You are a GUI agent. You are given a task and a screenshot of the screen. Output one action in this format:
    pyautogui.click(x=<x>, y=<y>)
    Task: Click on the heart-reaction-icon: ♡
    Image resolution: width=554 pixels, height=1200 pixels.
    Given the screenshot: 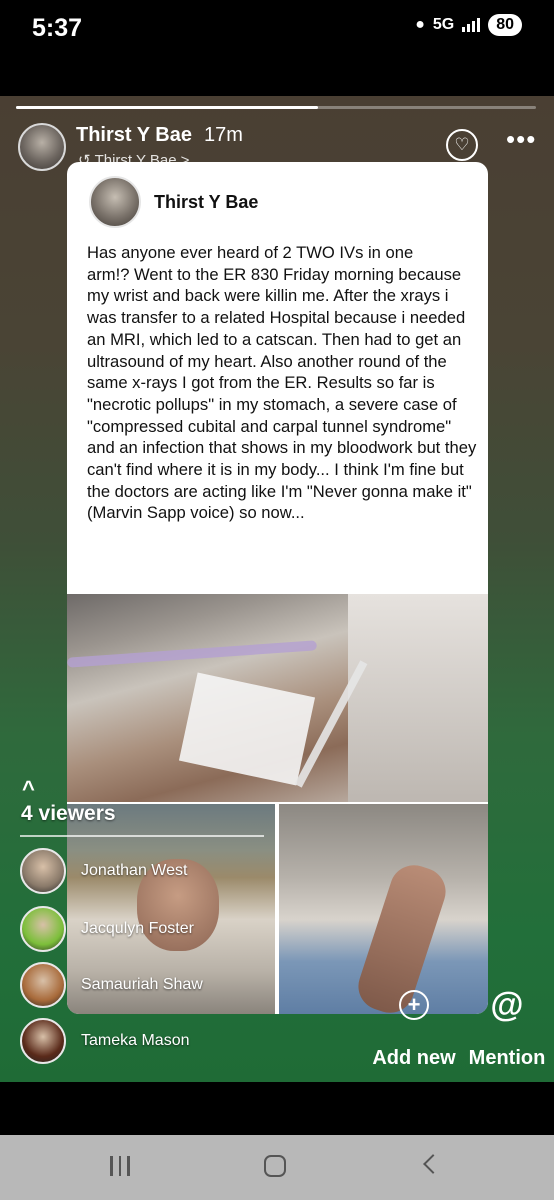 What is the action you would take?
    pyautogui.click(x=462, y=145)
    